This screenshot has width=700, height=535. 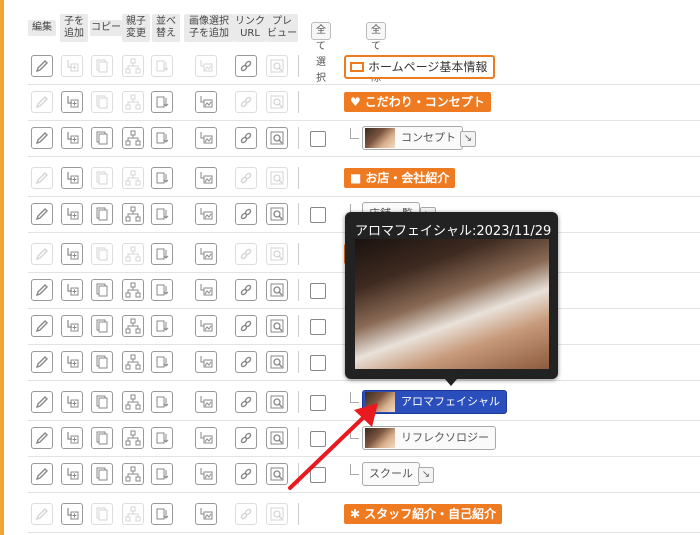 I want to click on annotation-arrow-icon, so click(x=333, y=446).